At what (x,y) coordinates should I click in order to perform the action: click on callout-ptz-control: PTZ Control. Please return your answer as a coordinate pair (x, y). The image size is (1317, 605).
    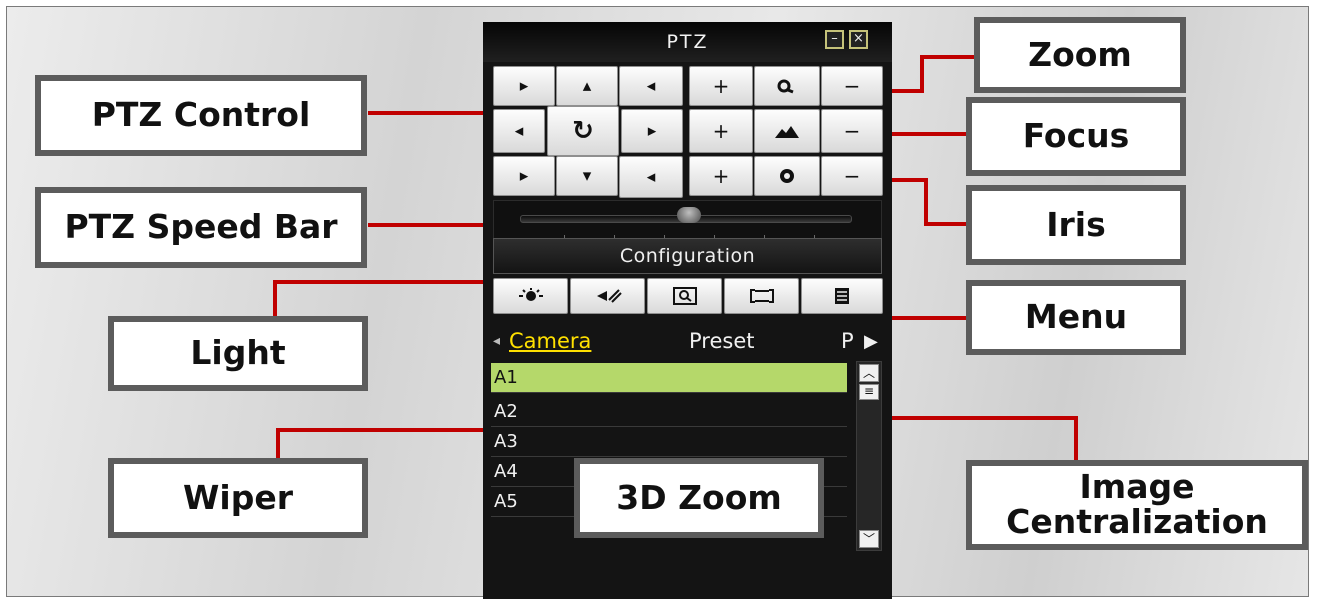
    Looking at the image, I should click on (201, 115).